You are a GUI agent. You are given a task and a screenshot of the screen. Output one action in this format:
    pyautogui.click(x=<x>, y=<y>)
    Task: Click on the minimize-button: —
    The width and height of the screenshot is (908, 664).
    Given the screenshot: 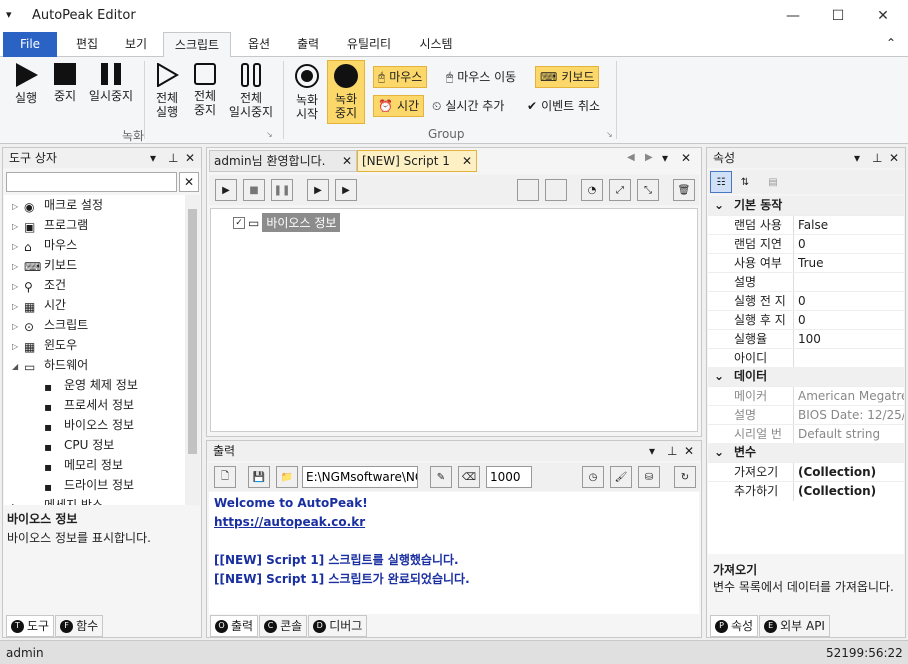 What is the action you would take?
    pyautogui.click(x=793, y=16)
    